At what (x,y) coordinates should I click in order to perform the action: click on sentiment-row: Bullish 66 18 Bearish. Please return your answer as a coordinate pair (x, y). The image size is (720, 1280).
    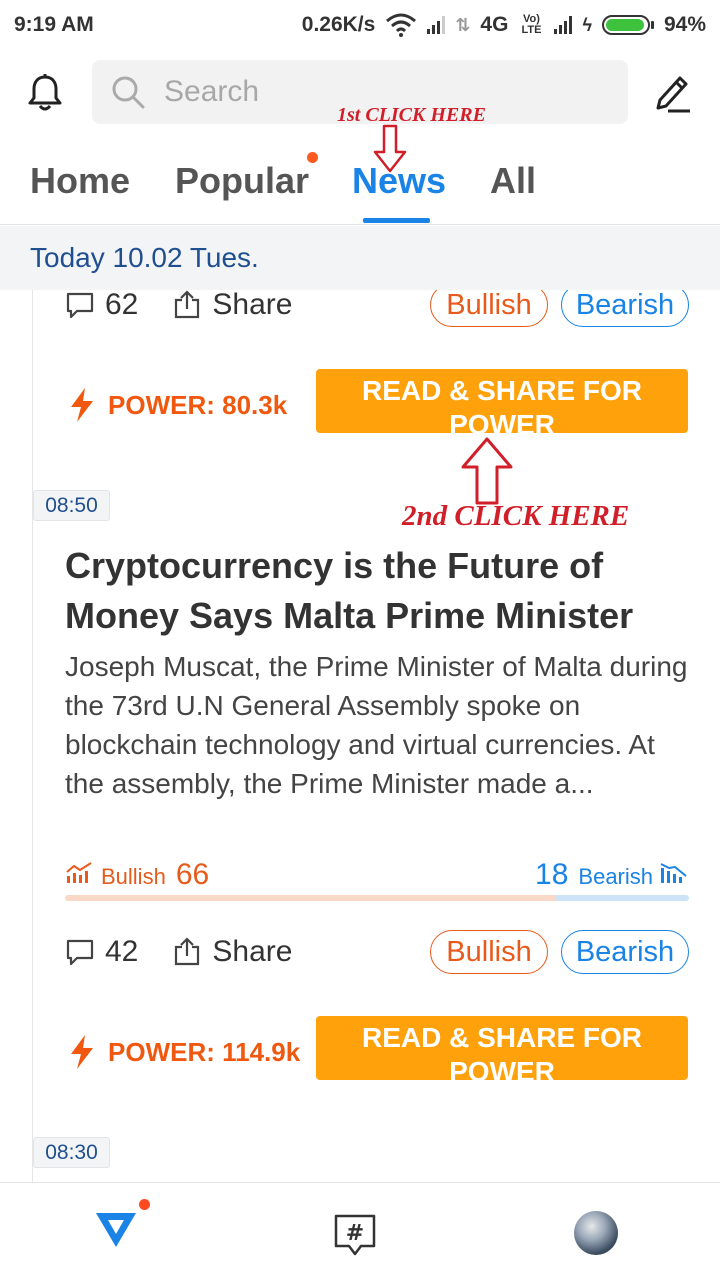
    Looking at the image, I should click on (377, 876).